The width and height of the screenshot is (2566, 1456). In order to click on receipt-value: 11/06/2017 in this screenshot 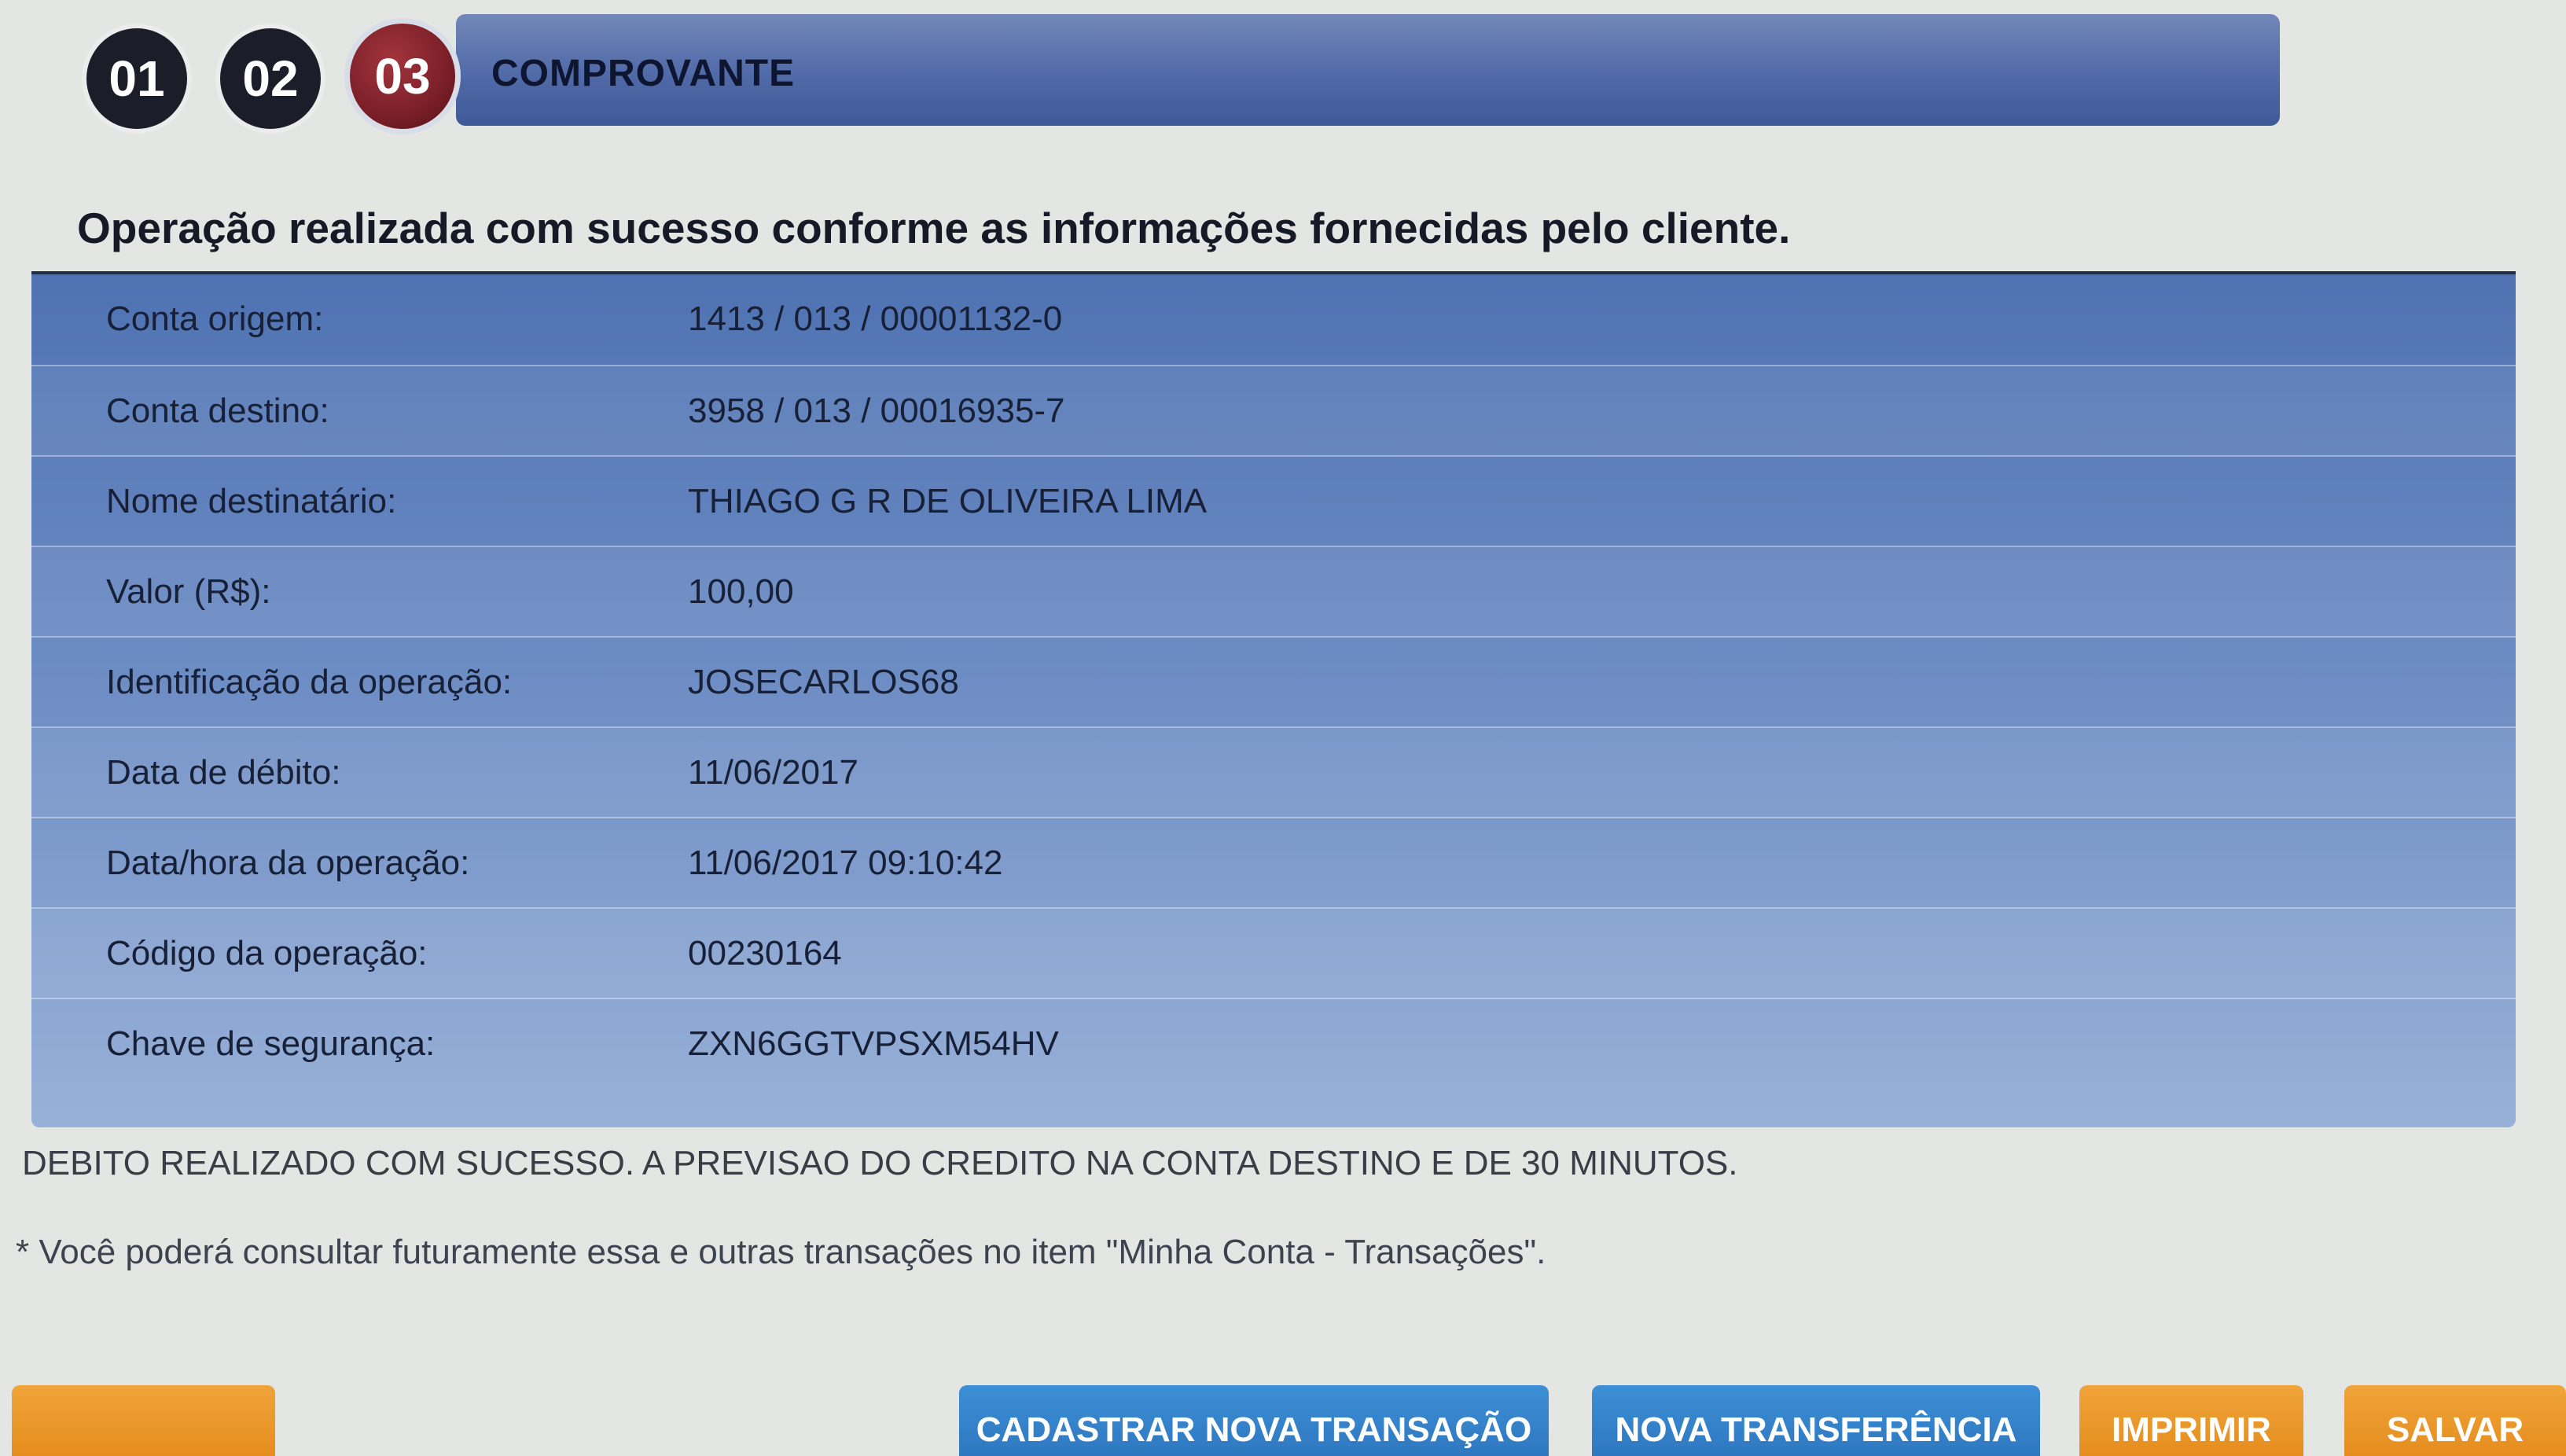, I will do `click(773, 772)`.